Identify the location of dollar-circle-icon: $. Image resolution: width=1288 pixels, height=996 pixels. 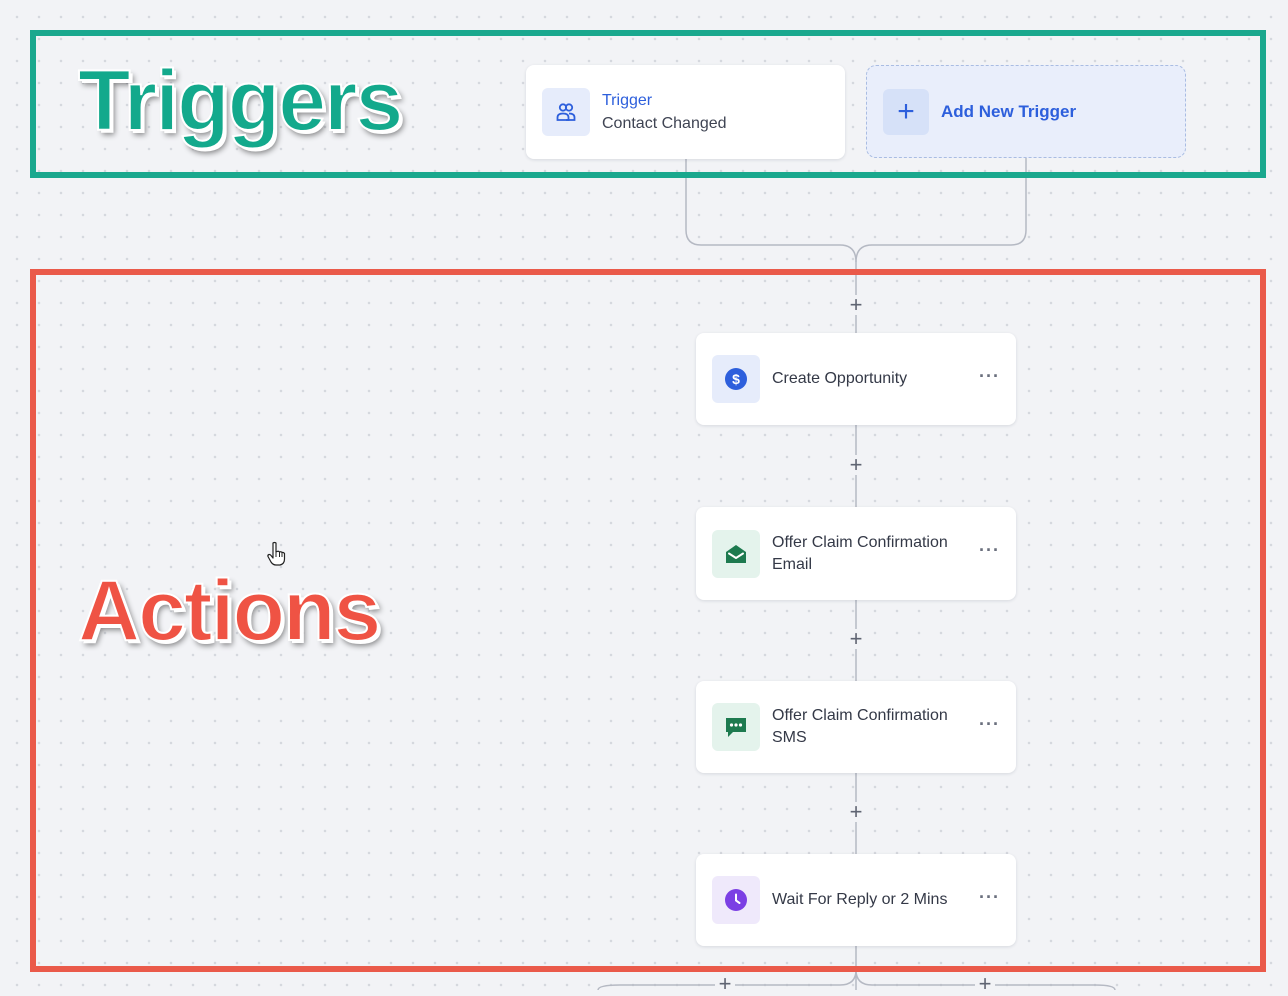
(736, 379).